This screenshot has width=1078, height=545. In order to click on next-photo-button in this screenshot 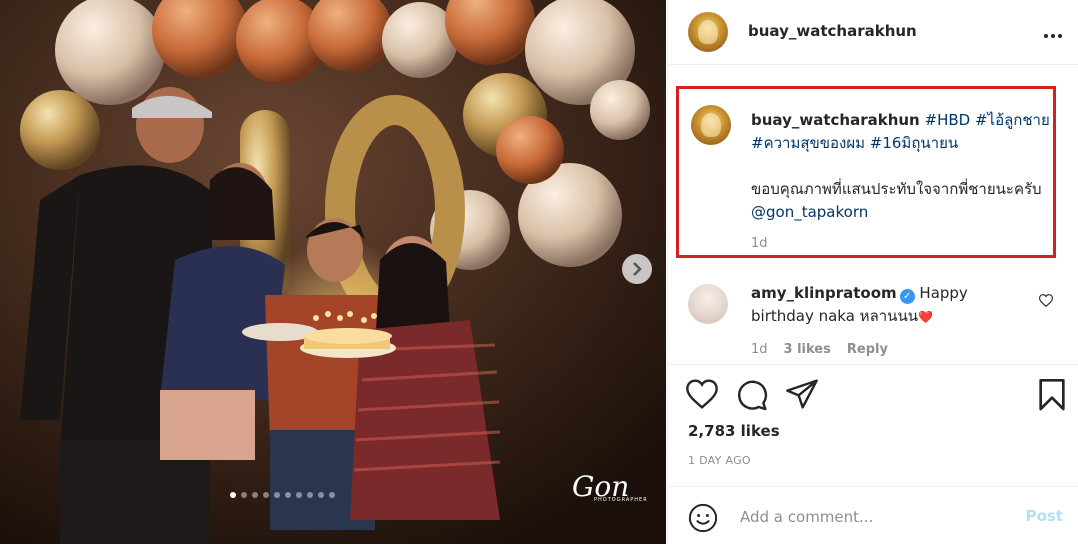, I will do `click(637, 269)`.